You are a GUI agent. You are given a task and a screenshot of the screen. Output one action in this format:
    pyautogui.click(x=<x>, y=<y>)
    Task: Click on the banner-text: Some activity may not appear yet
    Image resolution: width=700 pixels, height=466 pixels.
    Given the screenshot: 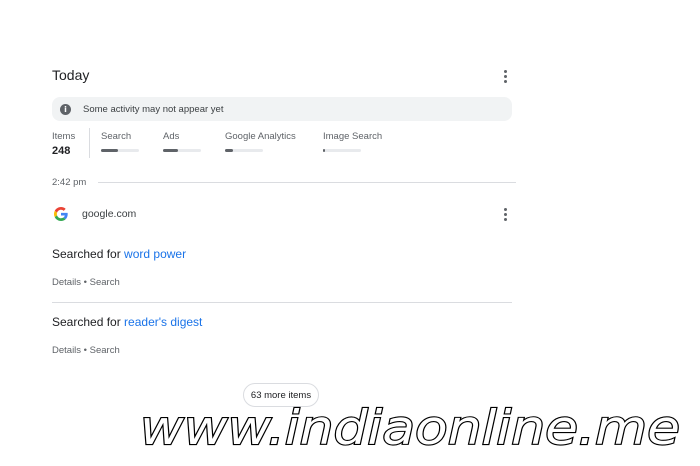 What is the action you would take?
    pyautogui.click(x=153, y=109)
    